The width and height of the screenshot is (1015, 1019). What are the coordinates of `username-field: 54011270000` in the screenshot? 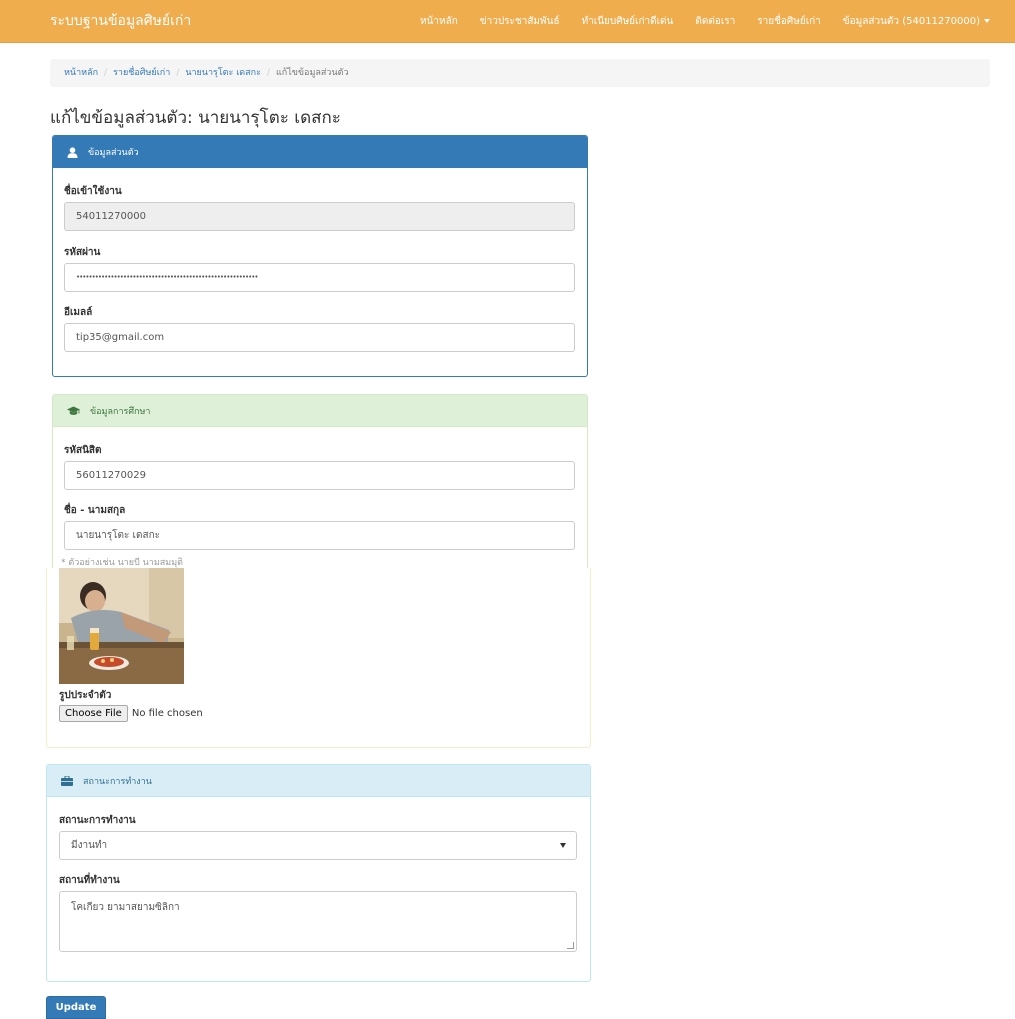 It's located at (319, 216).